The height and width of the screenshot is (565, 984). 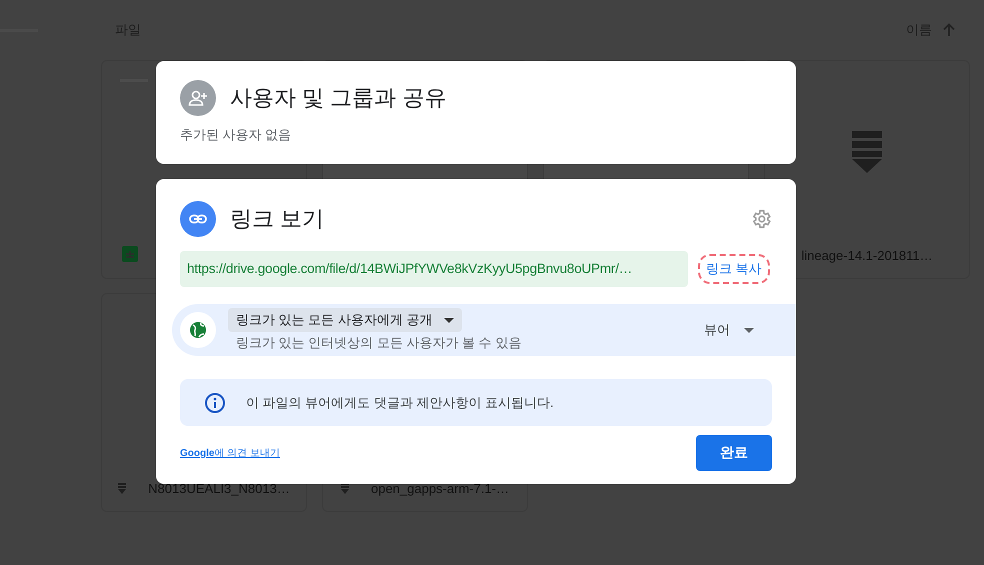 What do you see at coordinates (277, 219) in the screenshot?
I see `dialog-title: 링크 보기` at bounding box center [277, 219].